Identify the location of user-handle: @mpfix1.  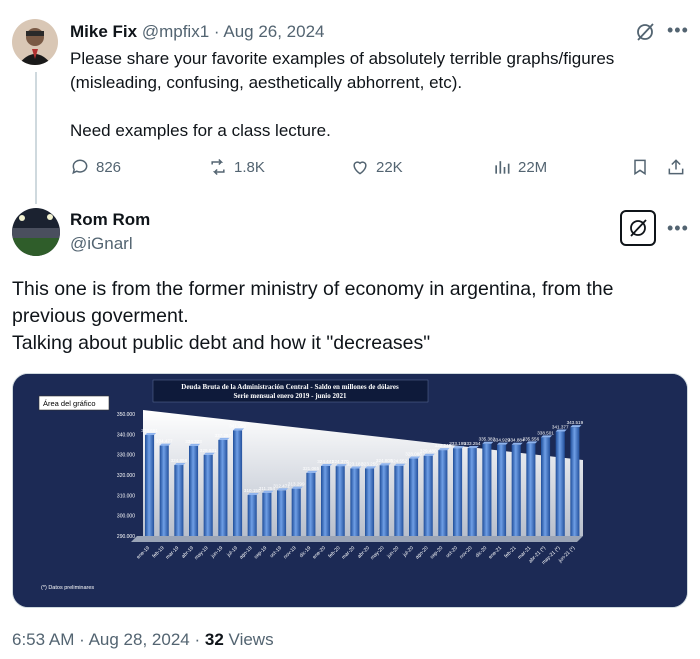
(175, 31).